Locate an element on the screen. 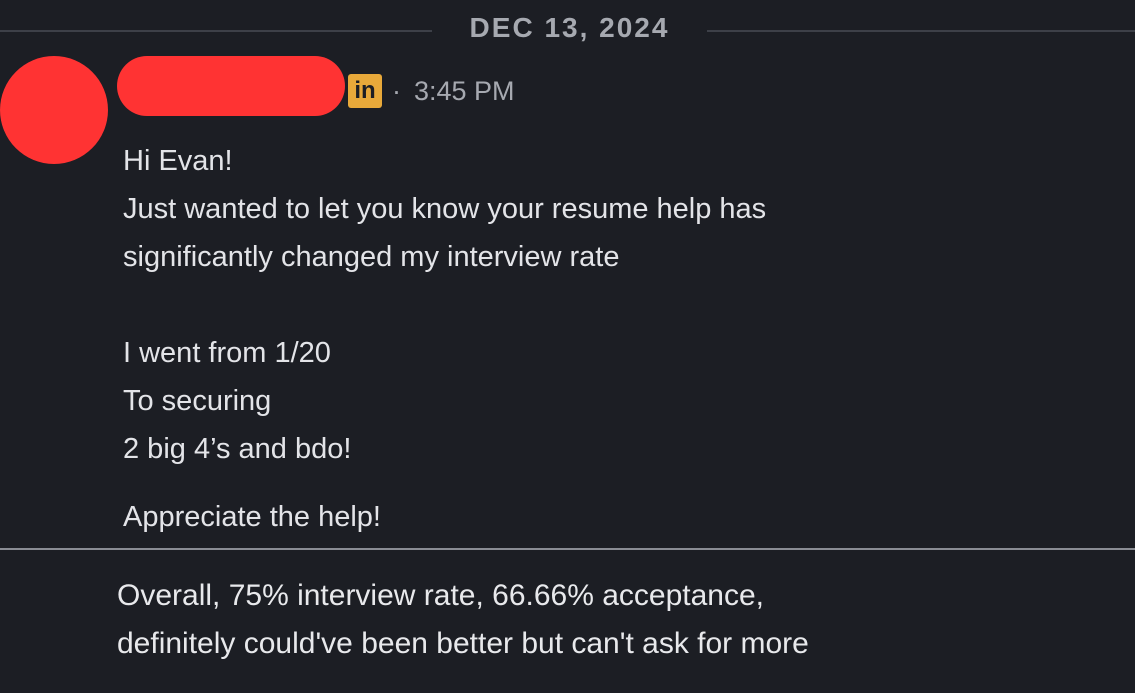 Image resolution: width=1135 pixels, height=693 pixels. message-sign-off: Appreciate the help! is located at coordinates (252, 517).